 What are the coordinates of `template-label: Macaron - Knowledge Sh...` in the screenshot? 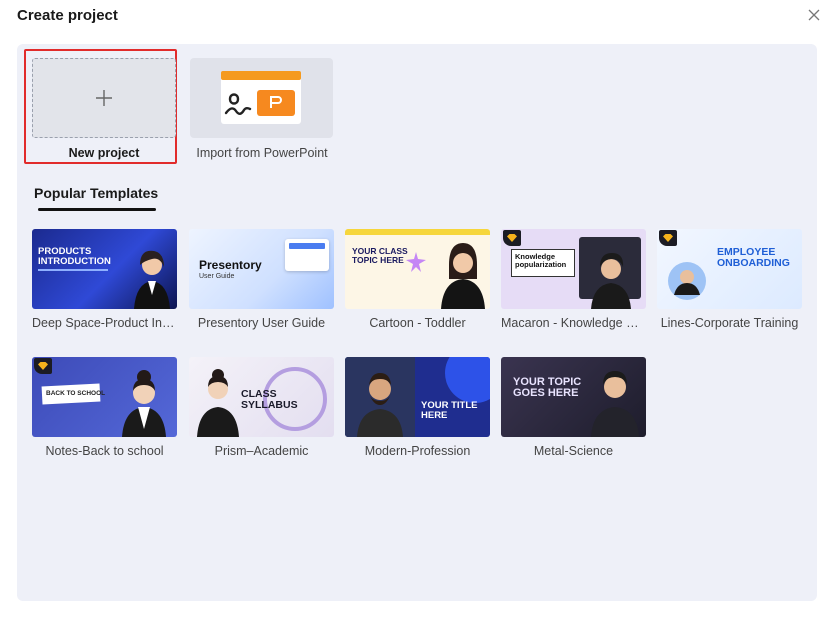 It's located at (573, 323).